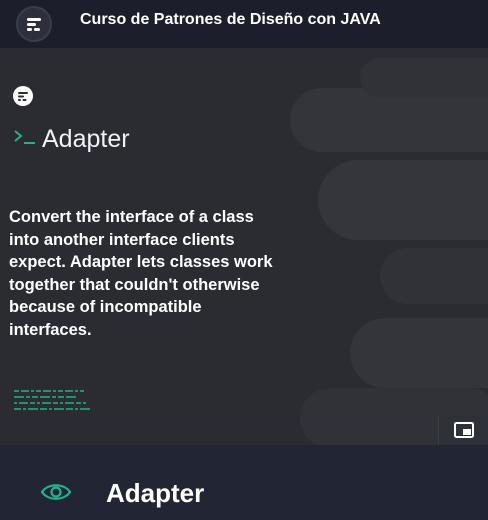  Describe the element at coordinates (52, 400) in the screenshot. I see `code-lines-decoration` at that location.